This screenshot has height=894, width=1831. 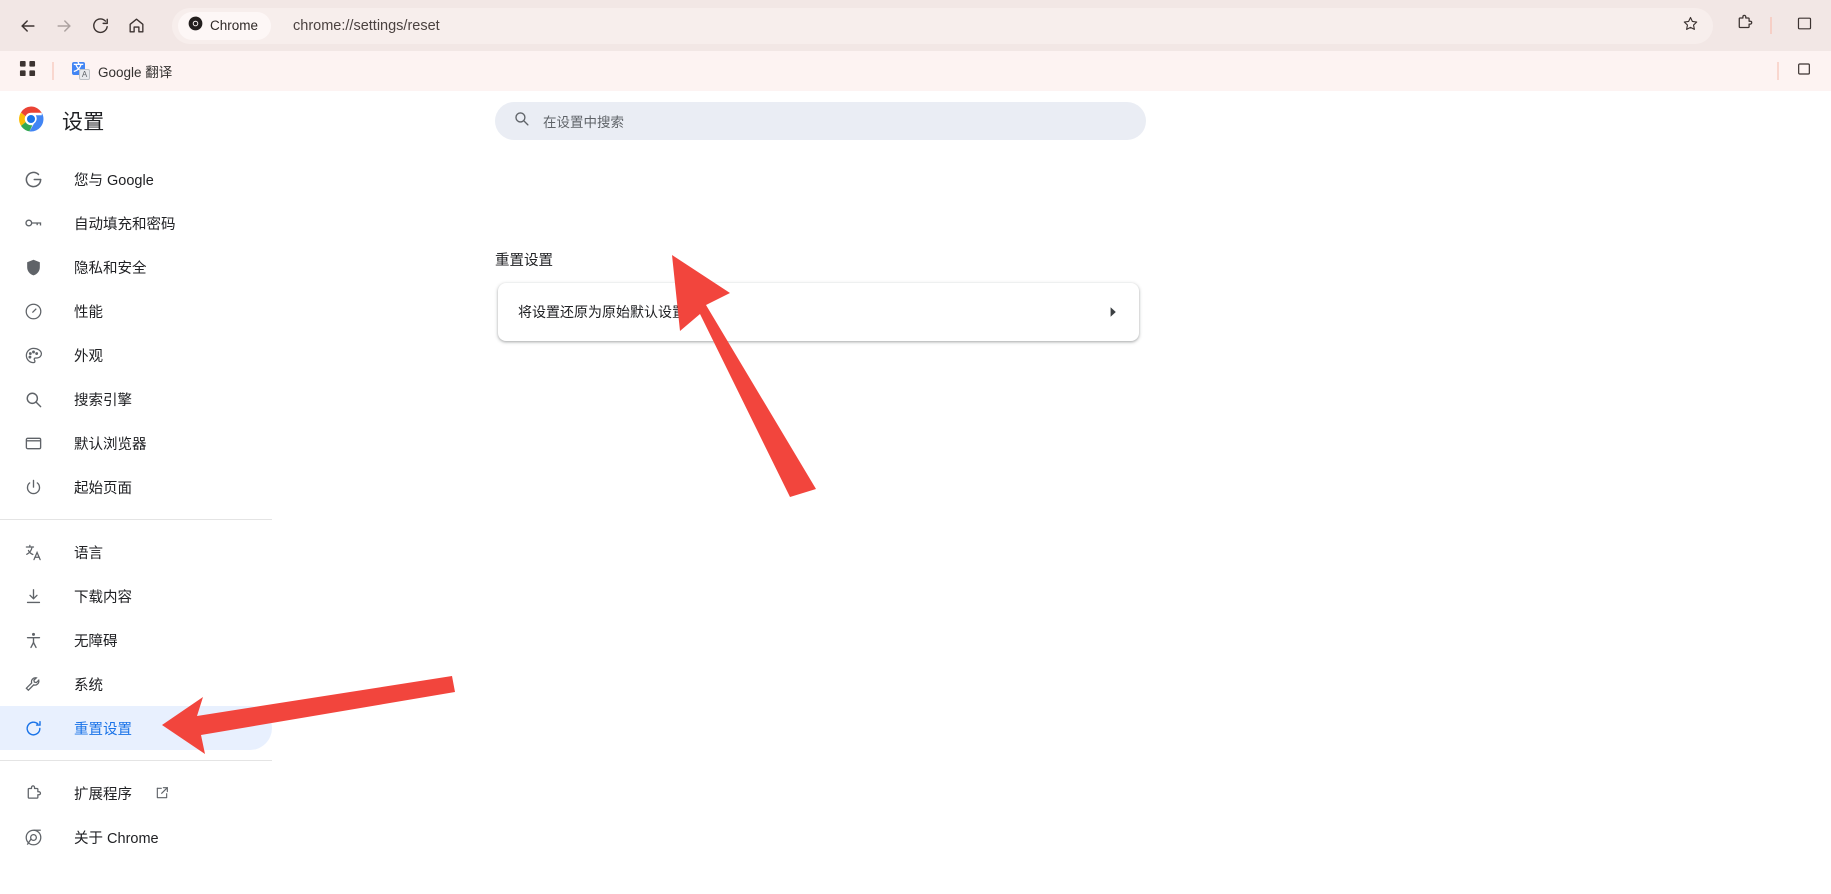 I want to click on open-in-new-icon, so click(x=162, y=793).